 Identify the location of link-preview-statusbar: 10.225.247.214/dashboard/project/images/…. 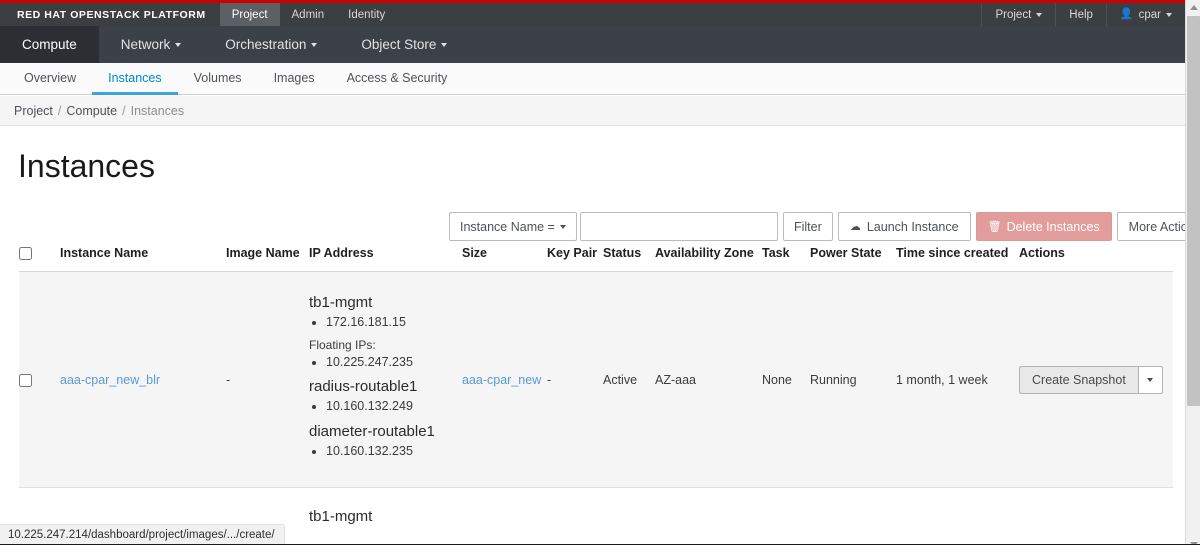
(142, 534).